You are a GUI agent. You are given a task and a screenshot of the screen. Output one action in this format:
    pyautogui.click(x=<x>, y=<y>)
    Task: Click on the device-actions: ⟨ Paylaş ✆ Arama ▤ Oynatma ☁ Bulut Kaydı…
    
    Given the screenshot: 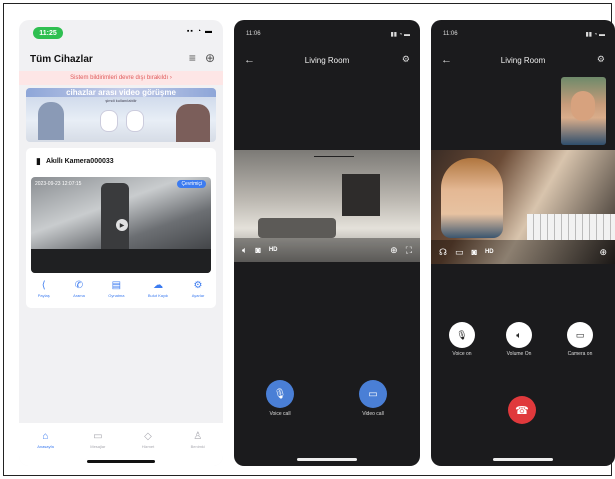 What is the action you would take?
    pyautogui.click(x=121, y=289)
    